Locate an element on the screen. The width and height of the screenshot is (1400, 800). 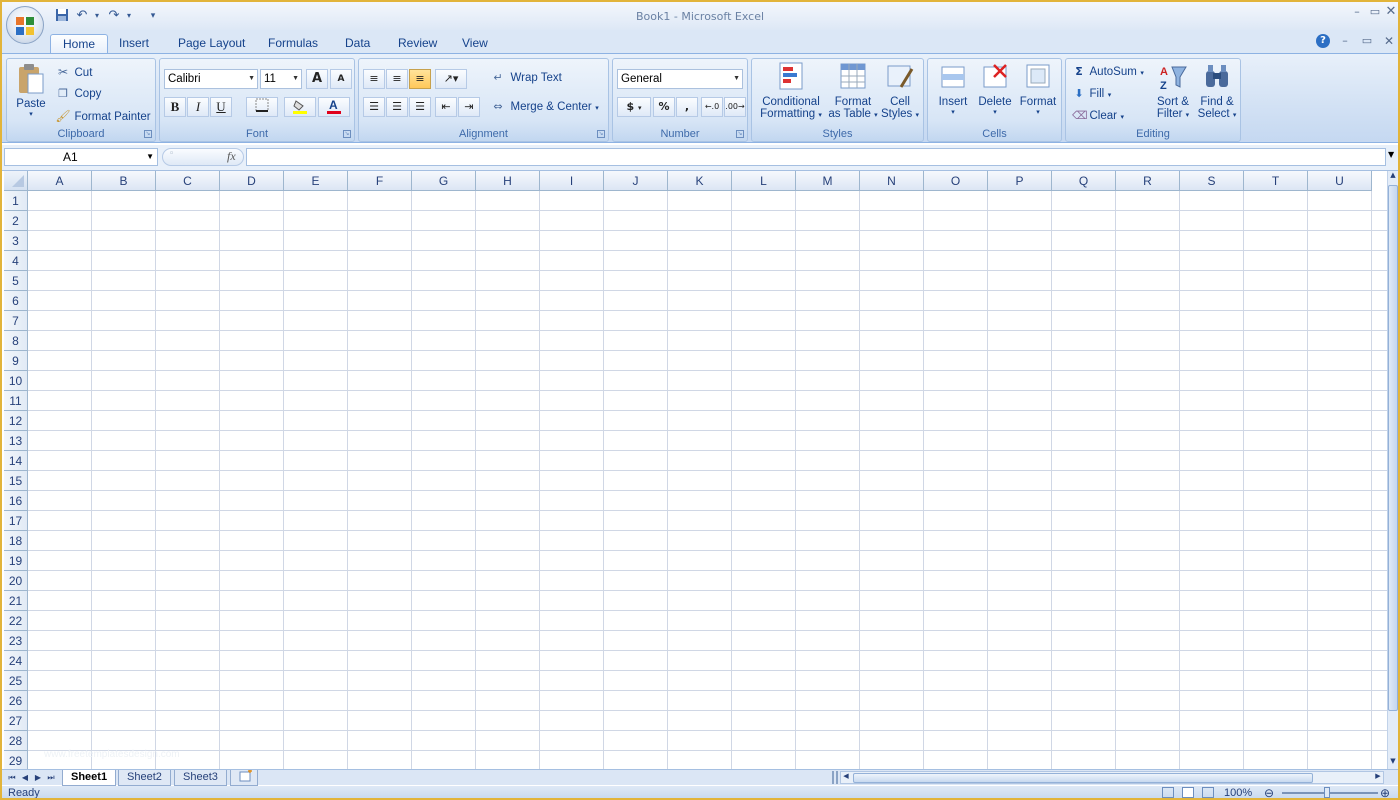
sheet-tab-sheet1: Sheet1 is located at coordinates (89, 778).